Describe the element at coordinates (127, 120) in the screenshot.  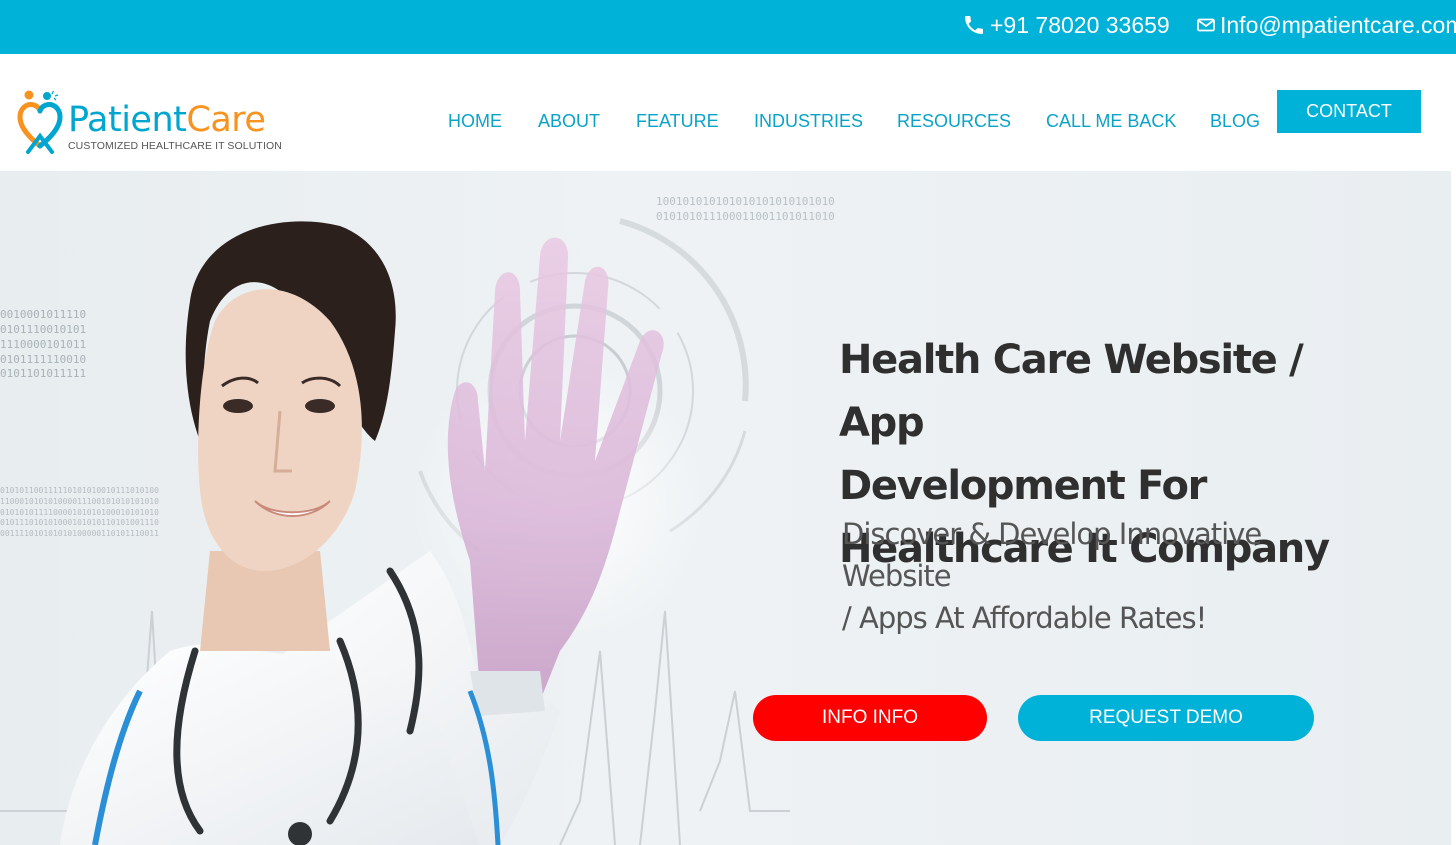
I see `logo-name-patient: Patient` at that location.